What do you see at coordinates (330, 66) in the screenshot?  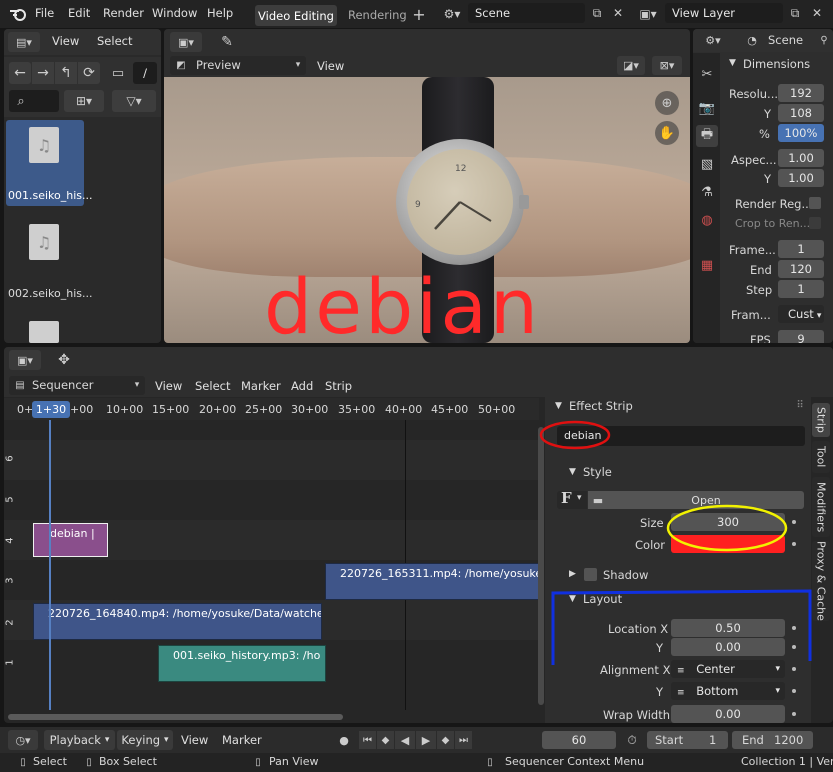 I see `preview-menu-view: View` at bounding box center [330, 66].